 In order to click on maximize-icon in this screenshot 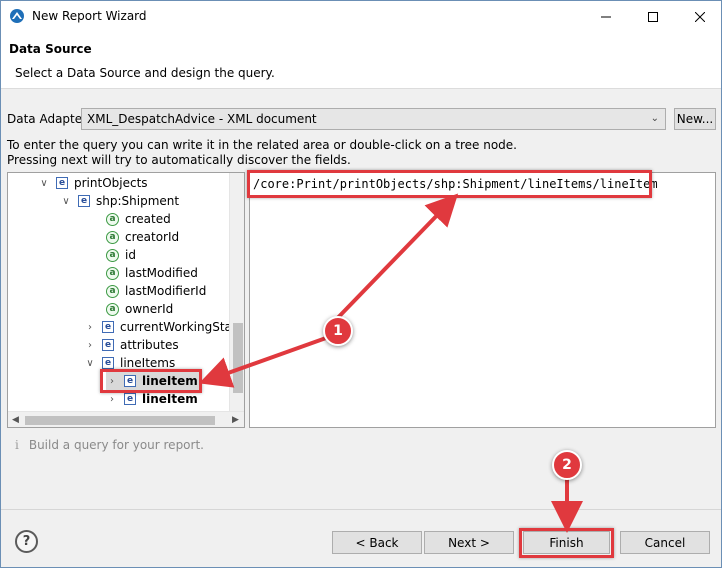, I will do `click(653, 16)`.